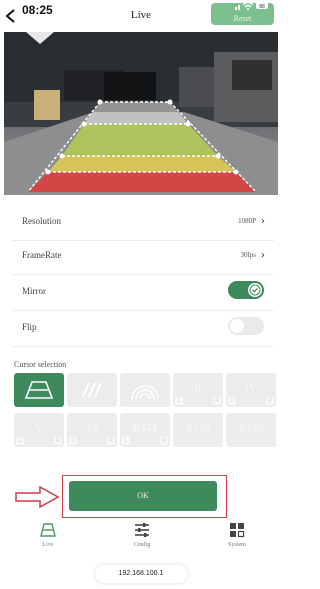 The height and width of the screenshot is (589, 320). What do you see at coordinates (143, 496) in the screenshot?
I see `ok-button: OK` at bounding box center [143, 496].